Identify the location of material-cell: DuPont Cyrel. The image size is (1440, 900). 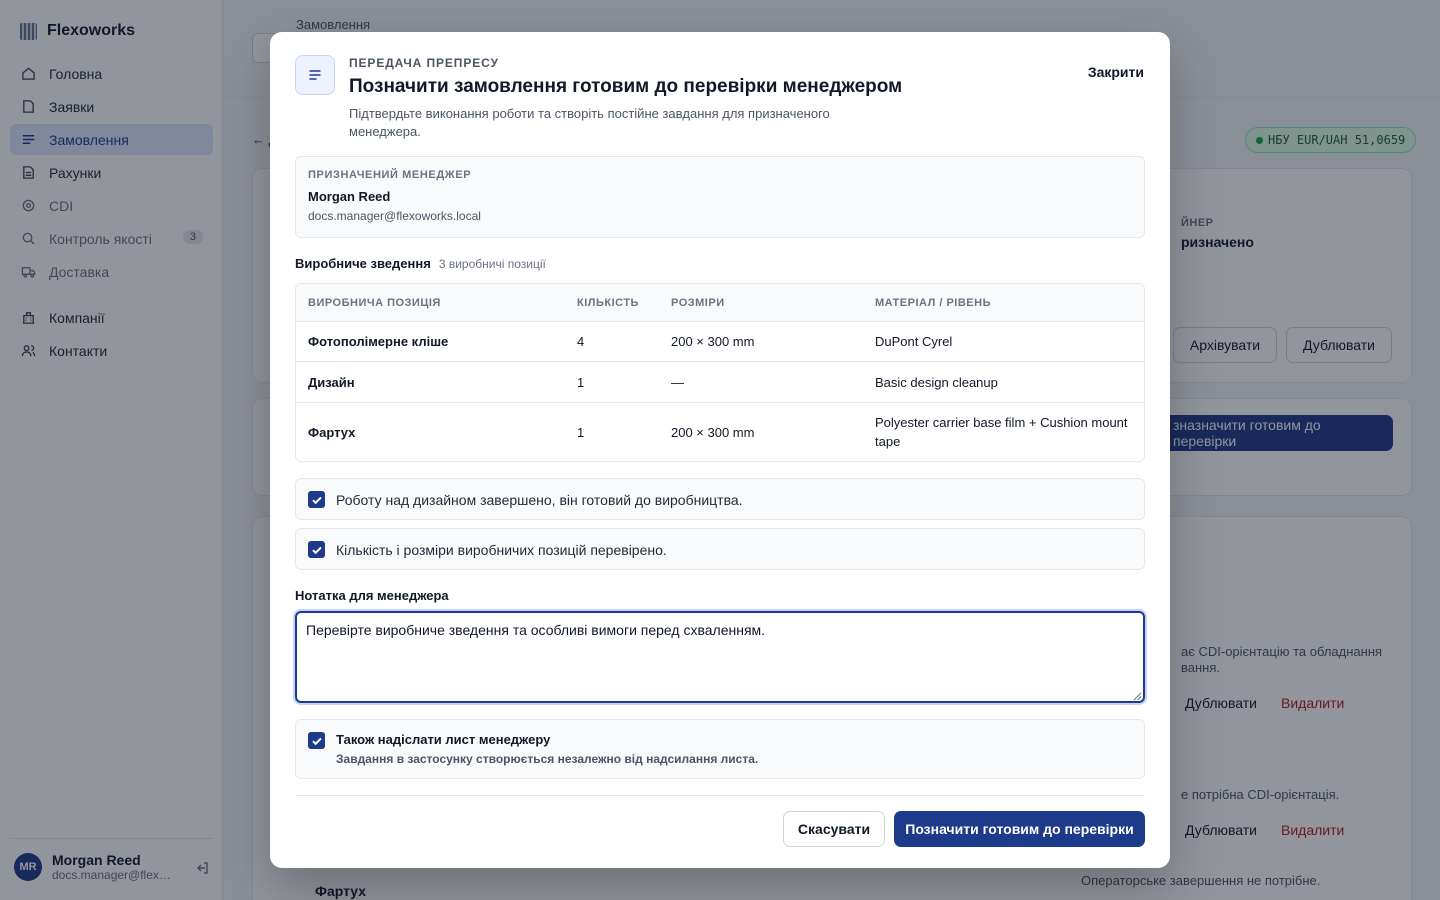
(914, 341).